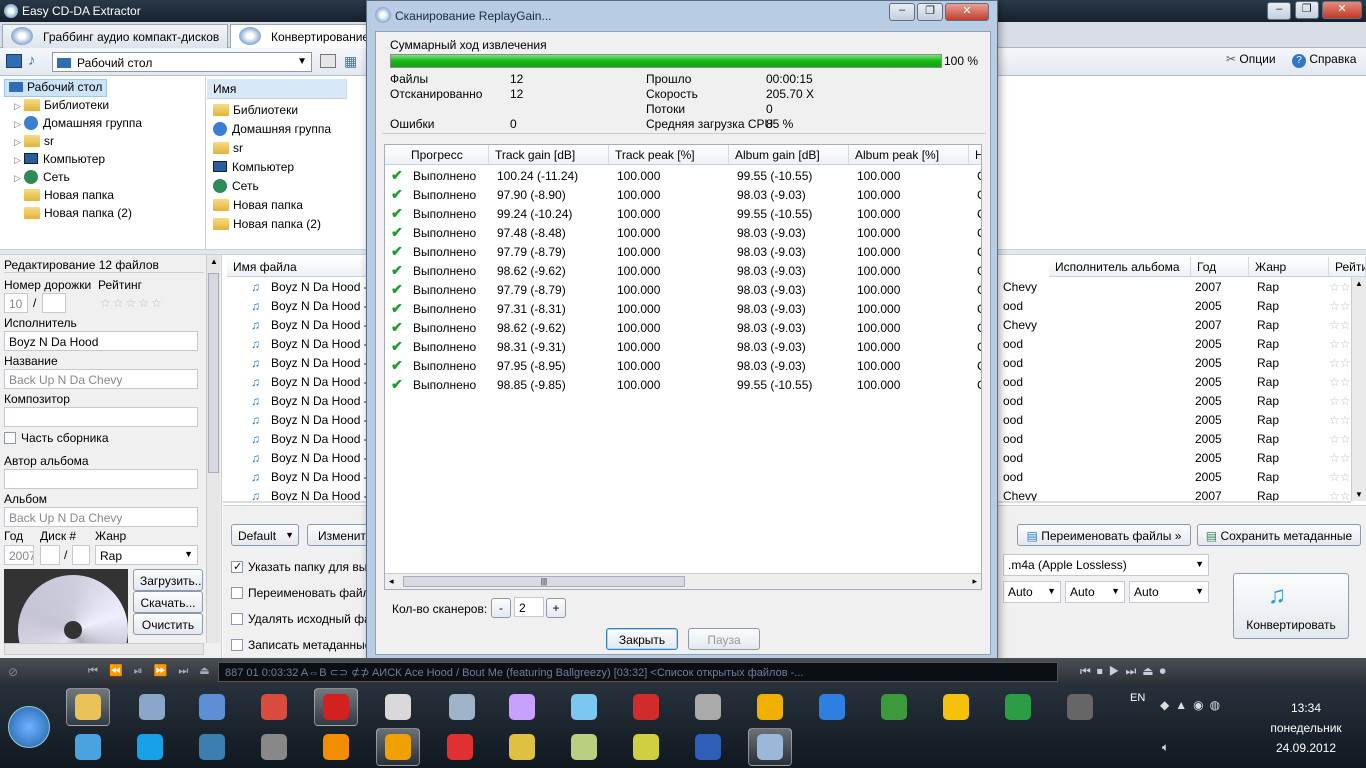 This screenshot has height=768, width=1366. Describe the element at coordinates (770, 707) in the screenshot. I see `hardware-icon` at that location.